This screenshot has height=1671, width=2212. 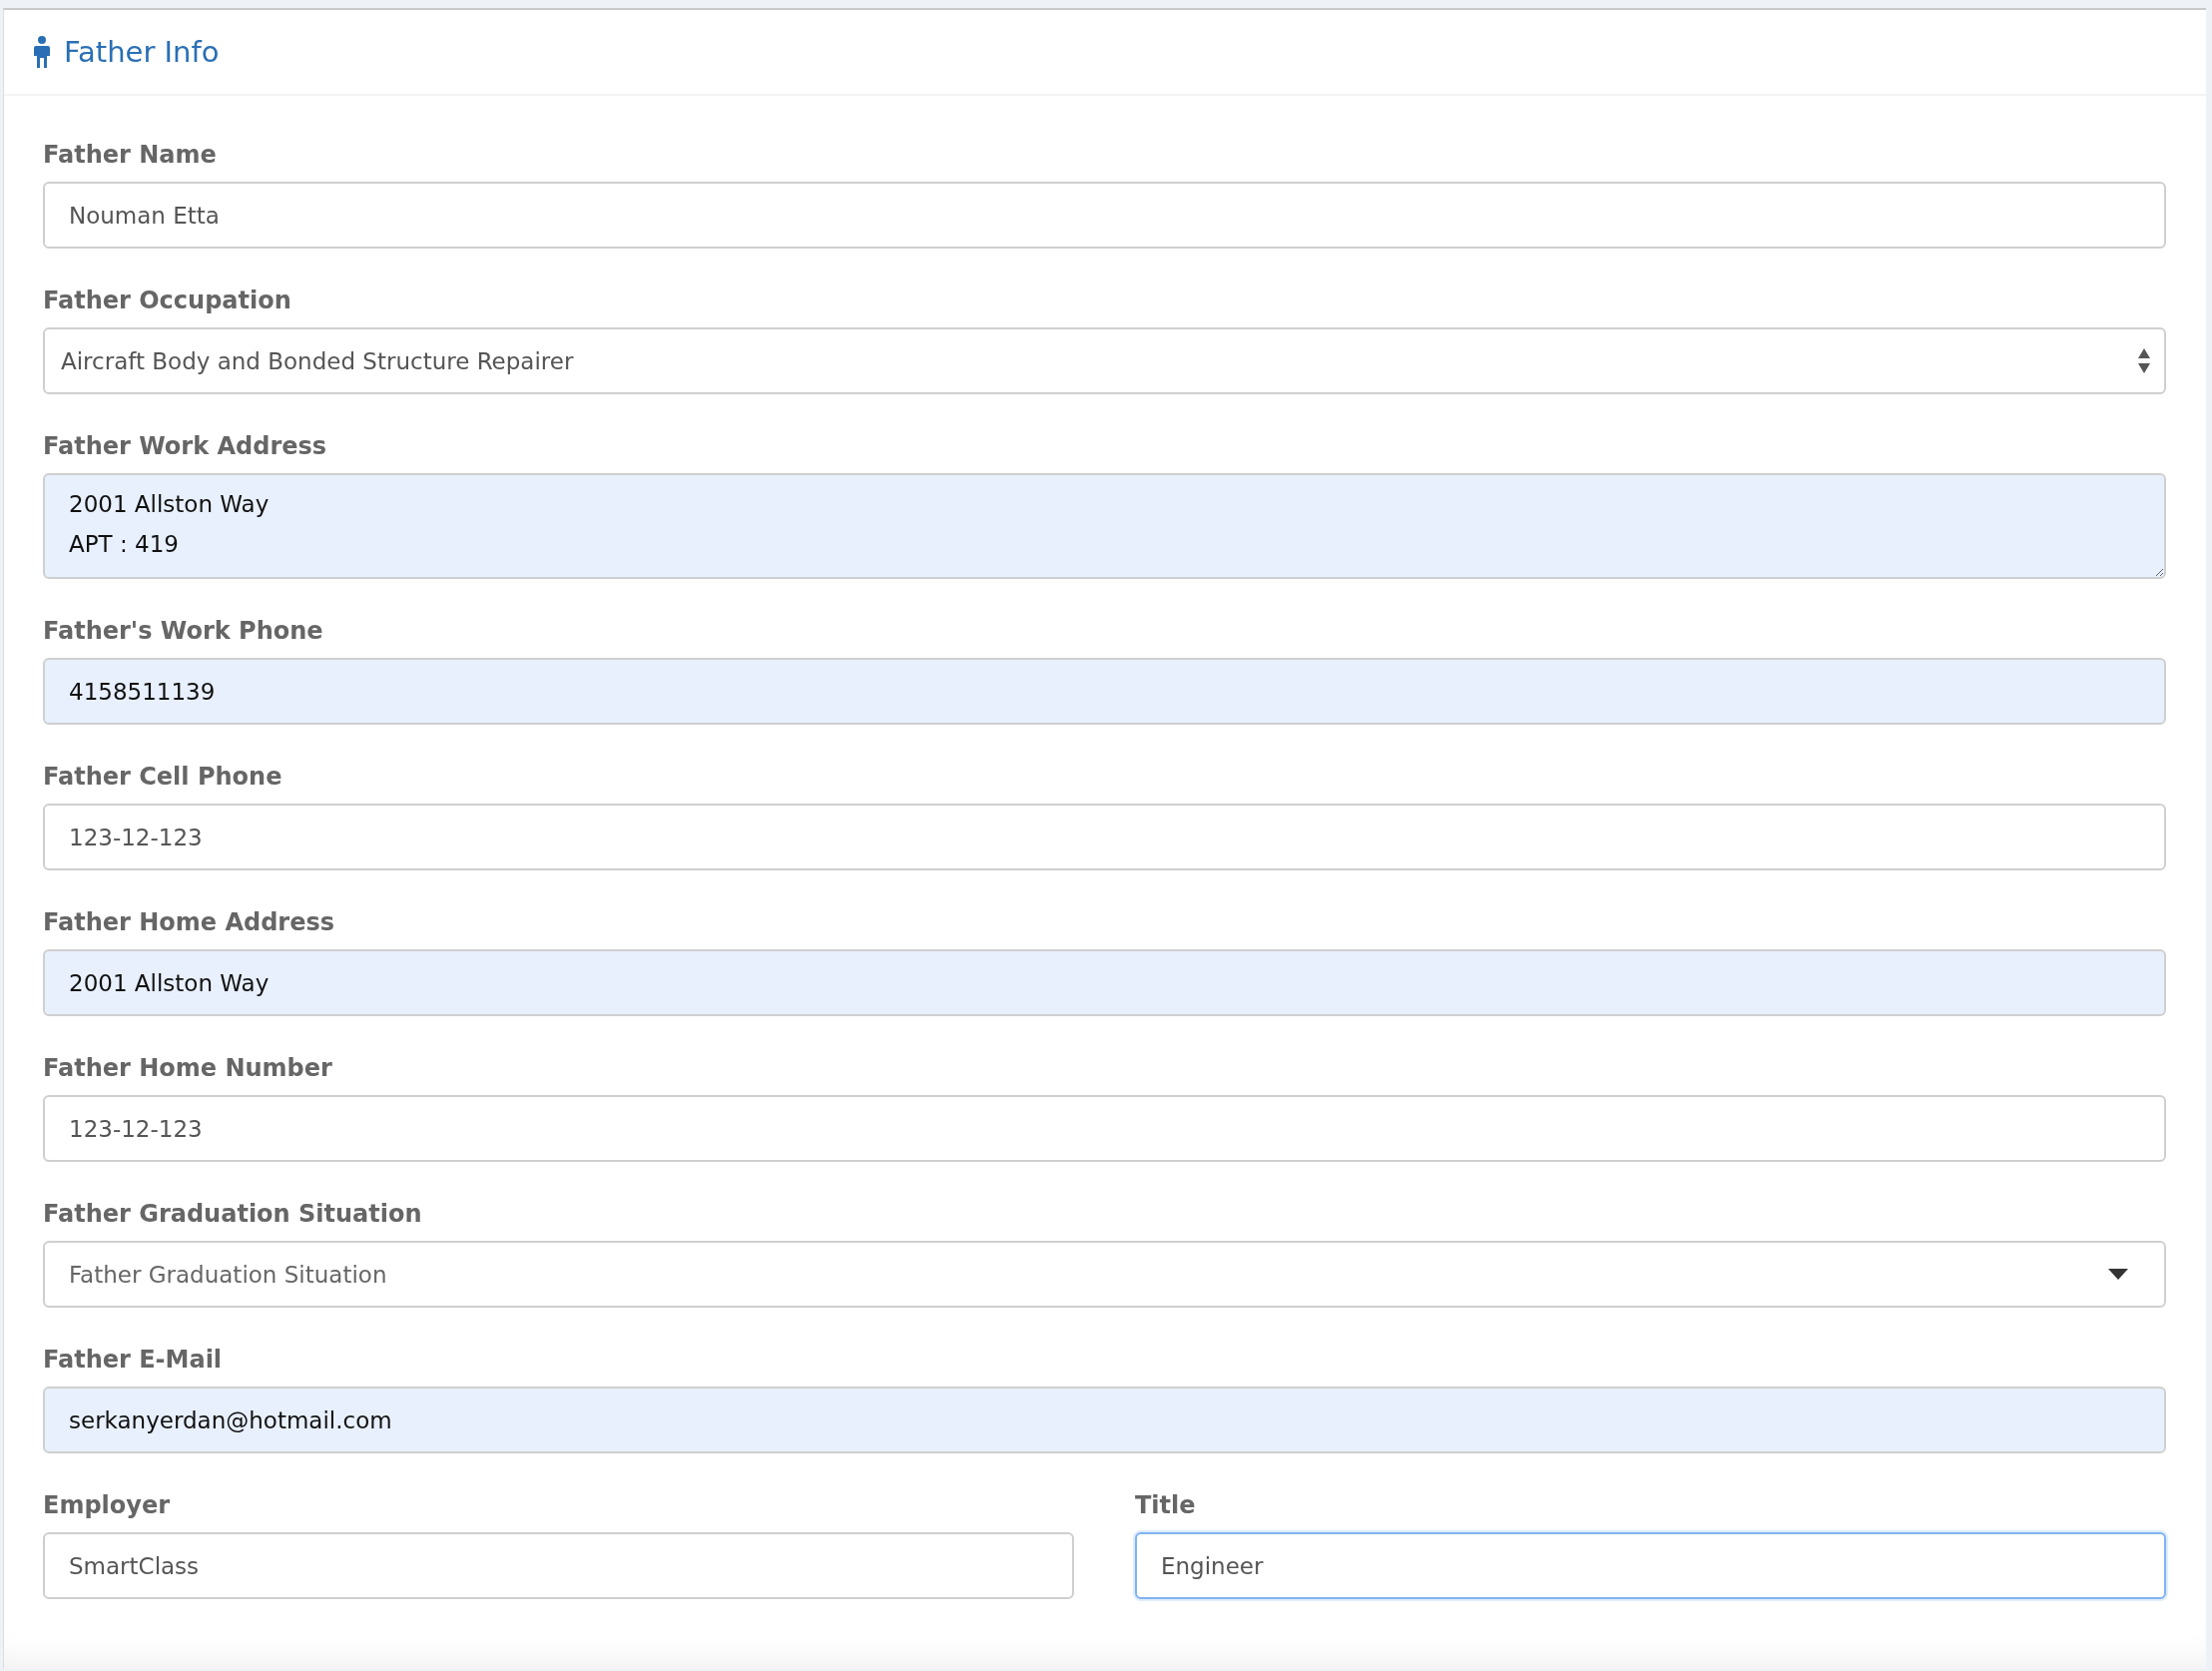 What do you see at coordinates (1104, 1274) in the screenshot?
I see `dropdown-field: Father Graduation Situation` at bounding box center [1104, 1274].